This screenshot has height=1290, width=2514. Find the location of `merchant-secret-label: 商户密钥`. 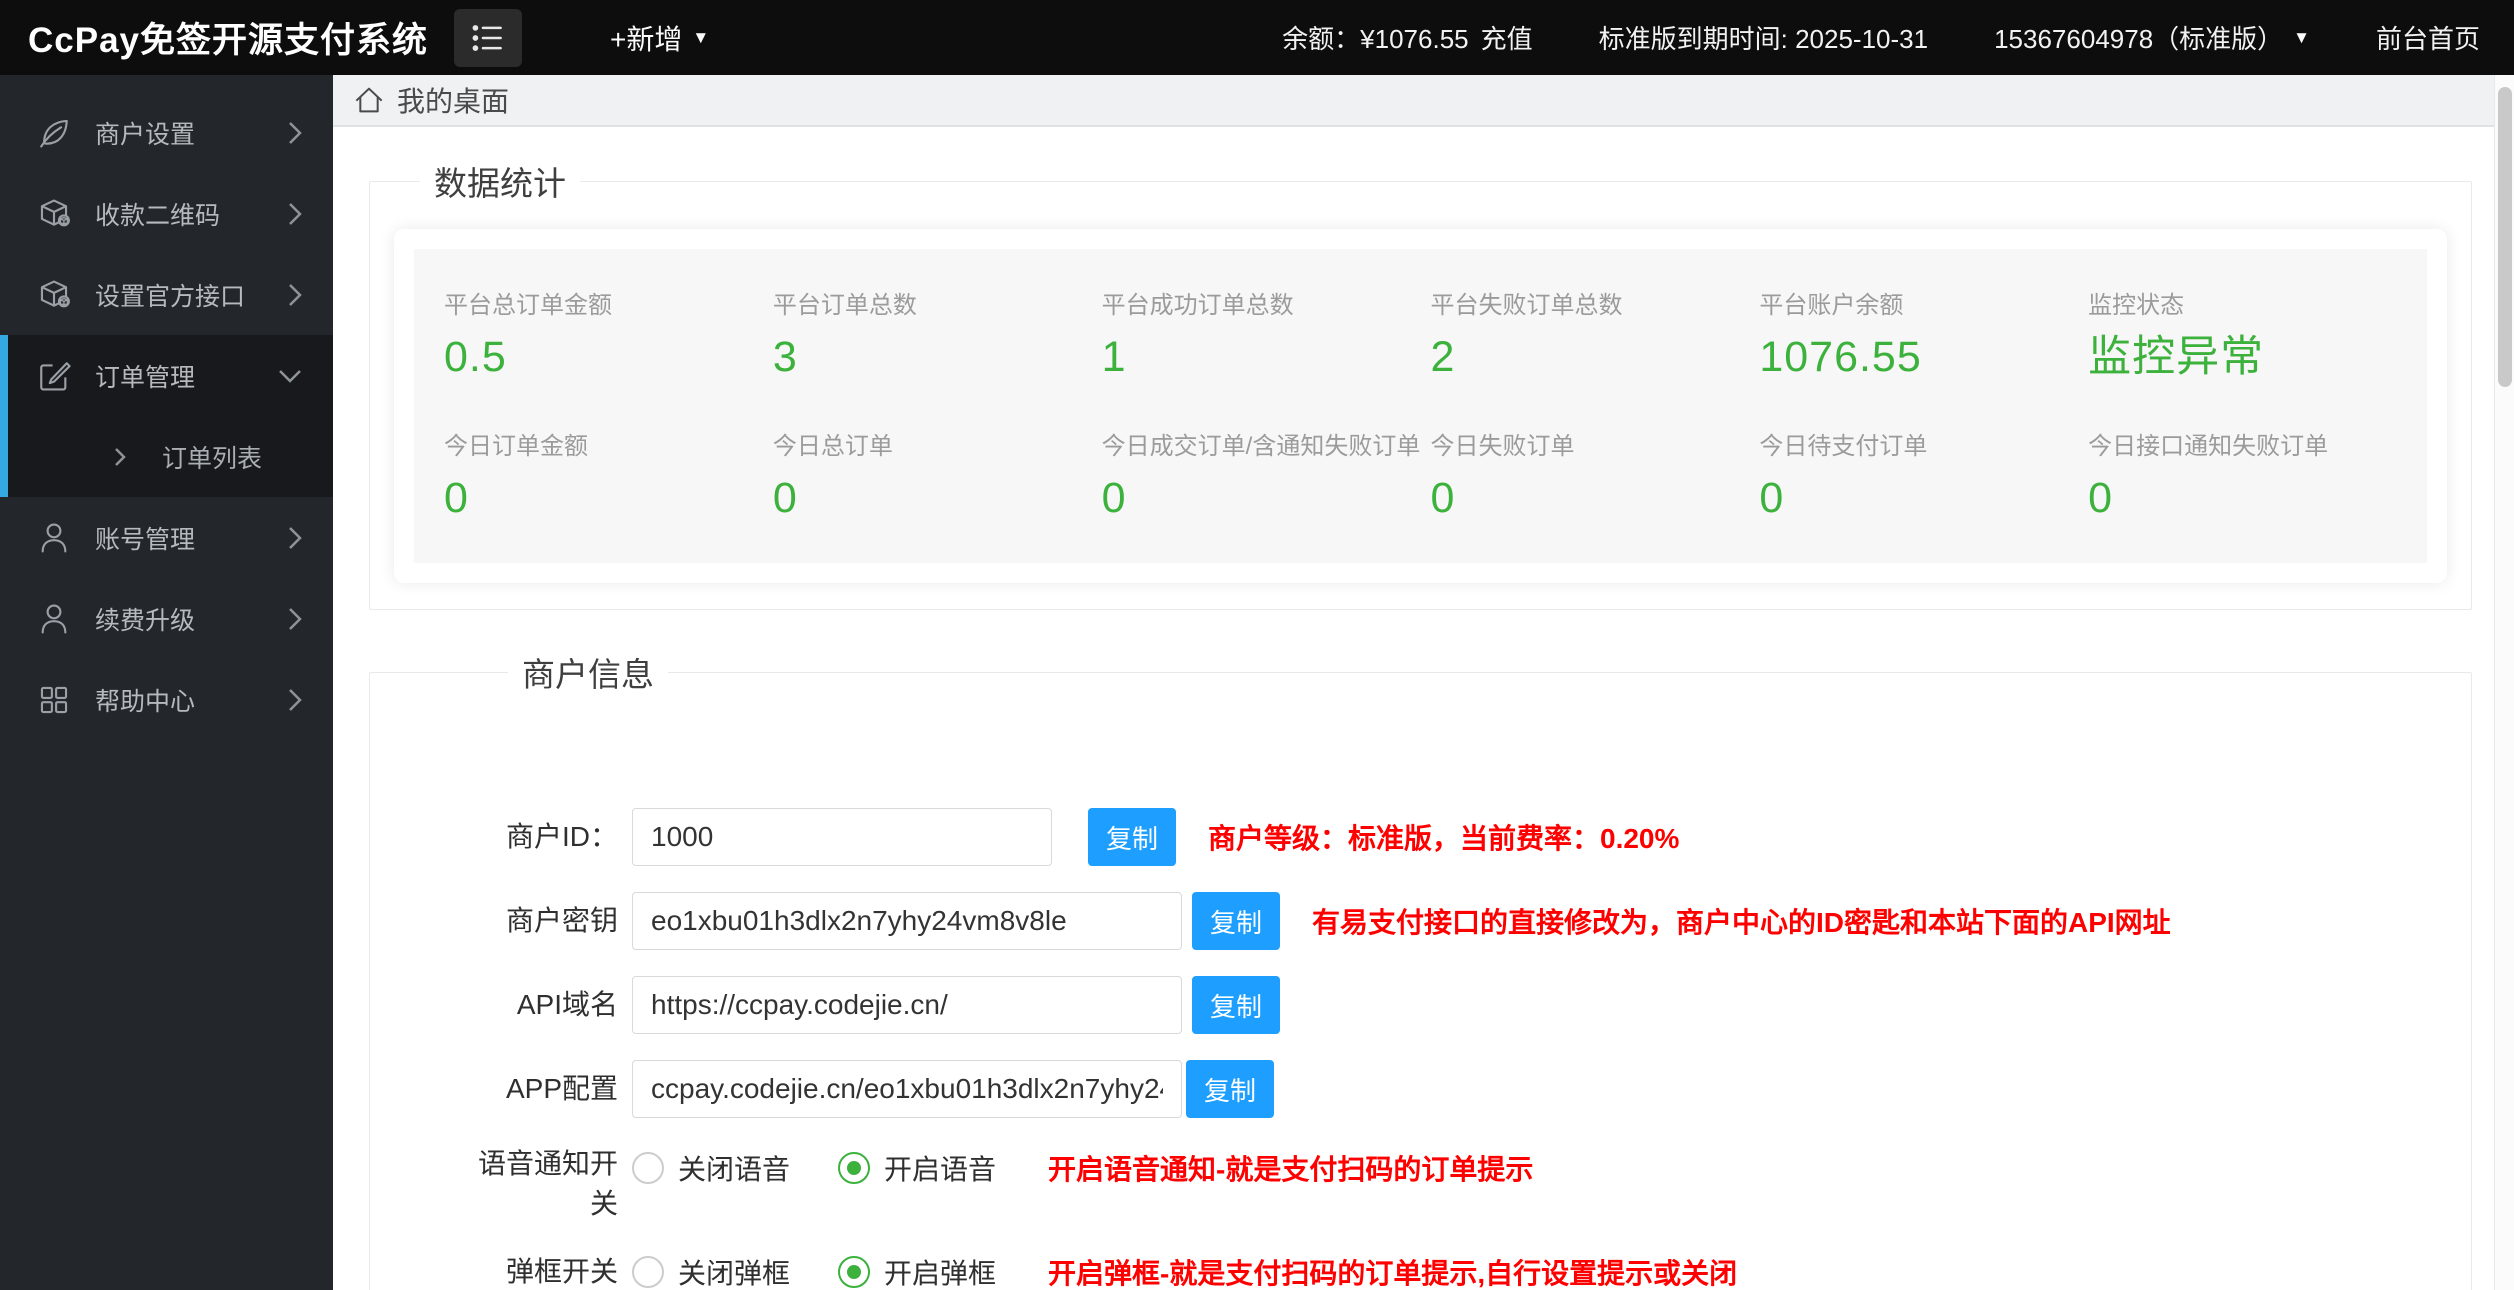

merchant-secret-label: 商户密钥 is located at coordinates (561, 920).